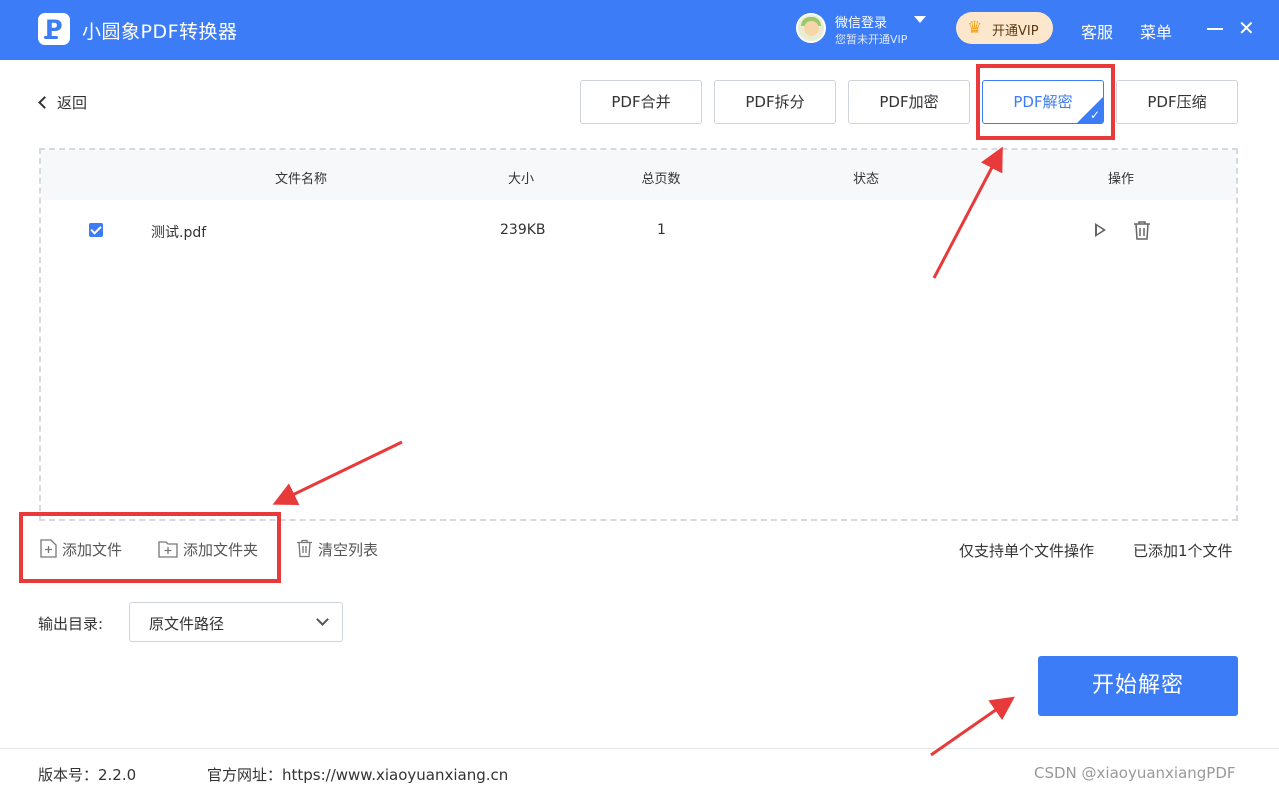 The height and width of the screenshot is (793, 1279). What do you see at coordinates (1177, 102) in the screenshot?
I see `tab-pdf-compress: PDF压缩` at bounding box center [1177, 102].